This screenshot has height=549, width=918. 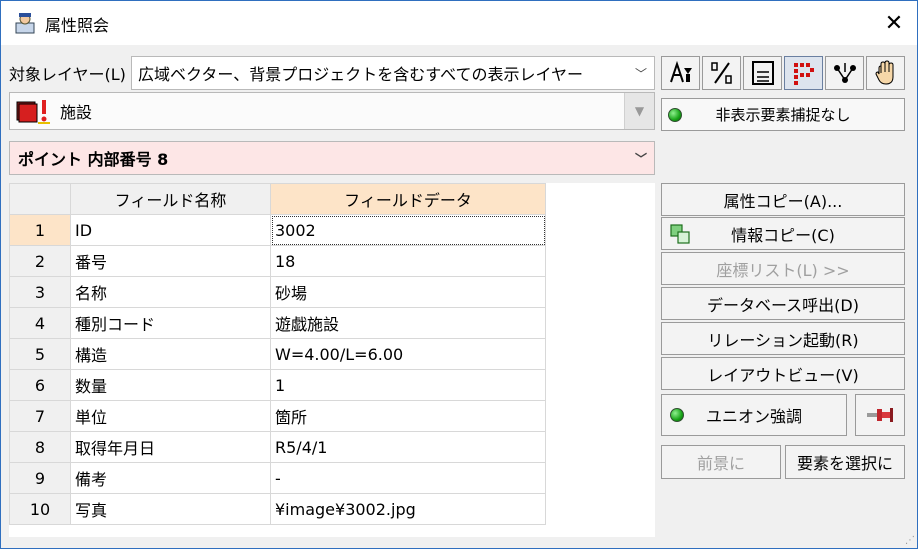 I want to click on target-layer-label: 対象レイヤー(L), so click(x=67, y=74).